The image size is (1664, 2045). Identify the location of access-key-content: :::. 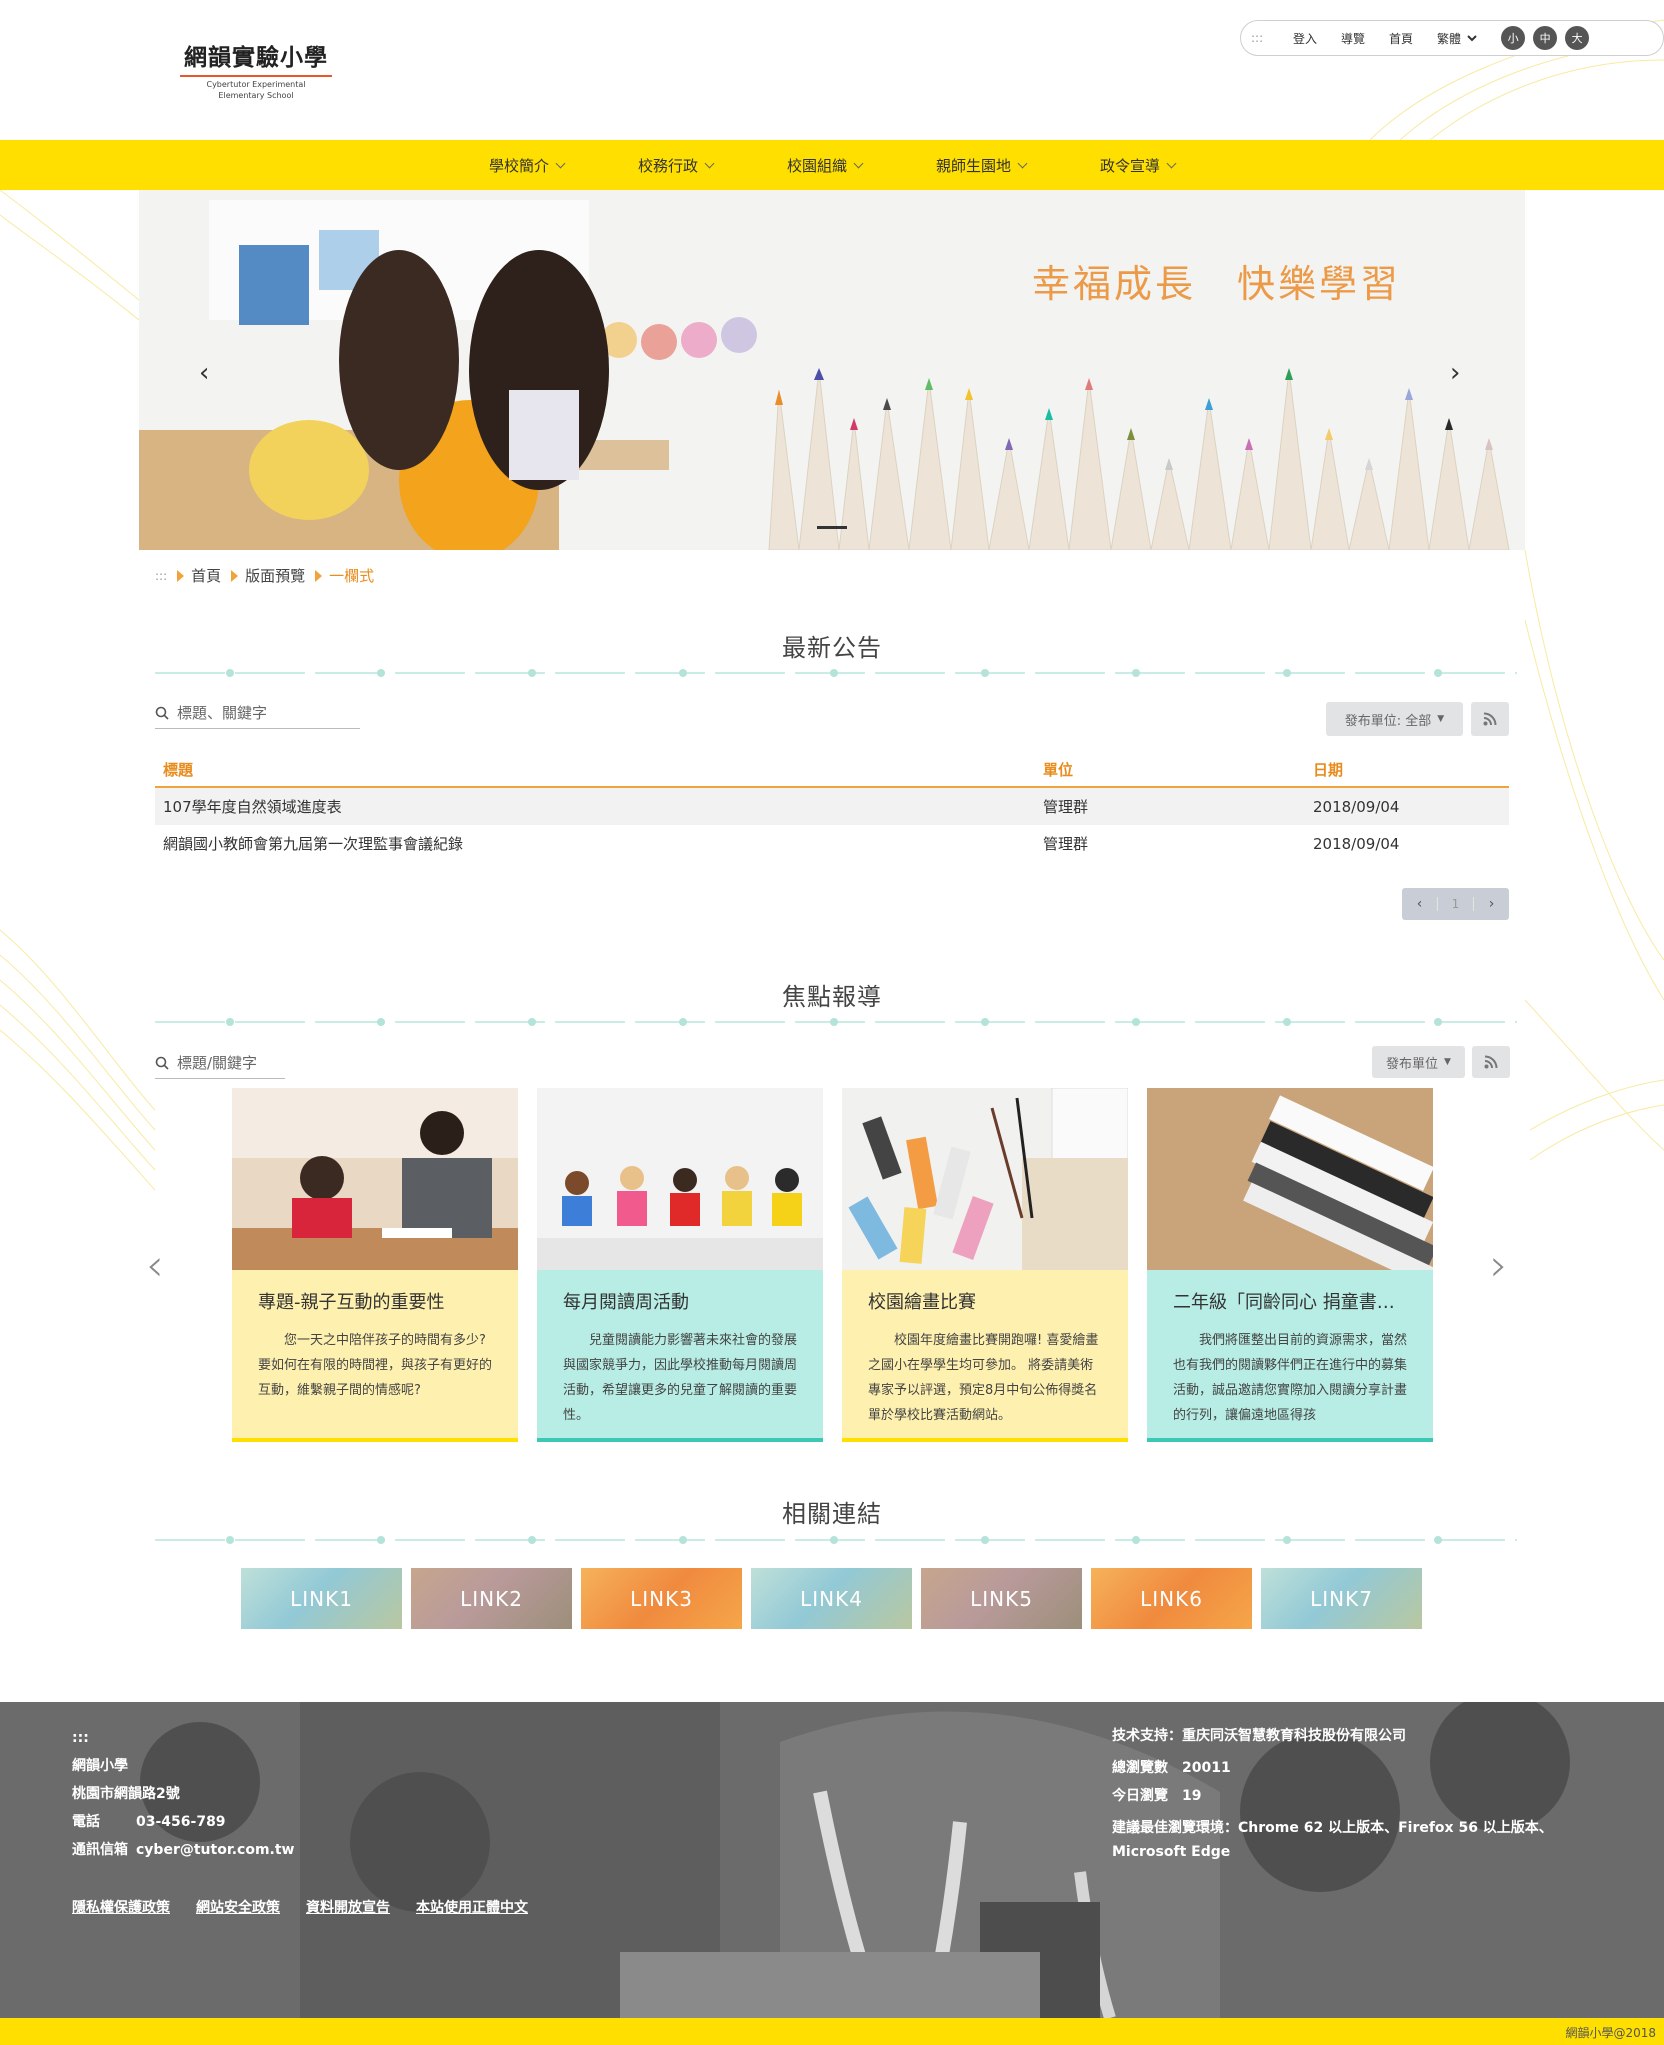
(161, 576).